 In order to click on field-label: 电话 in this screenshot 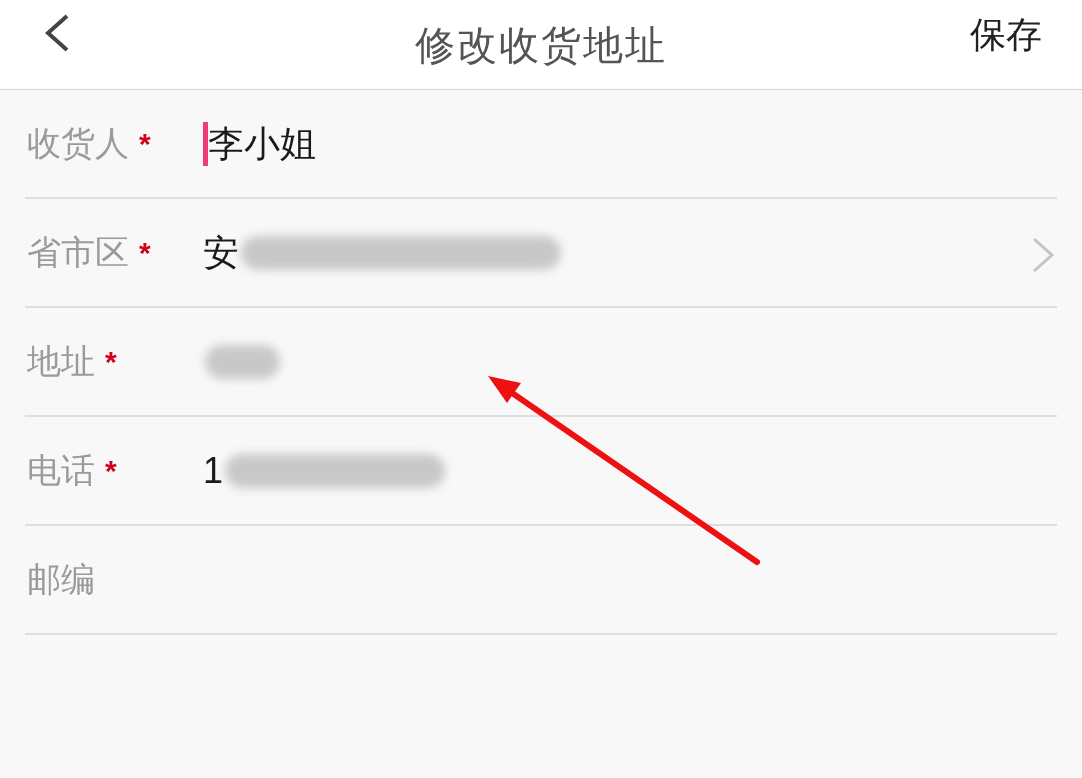, I will do `click(61, 470)`.